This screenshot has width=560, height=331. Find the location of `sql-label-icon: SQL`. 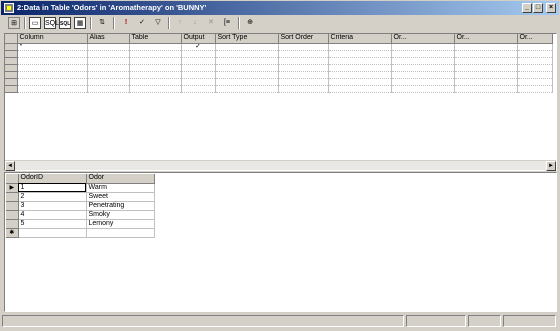

sql-label-icon: SQL is located at coordinates (65, 23).